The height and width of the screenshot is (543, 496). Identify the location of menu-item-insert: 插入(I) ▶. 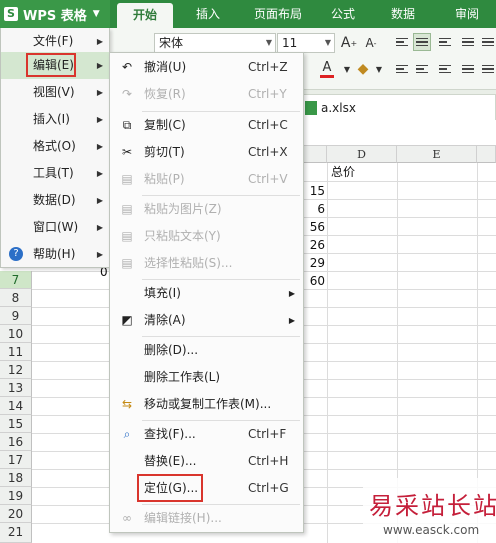
(55, 119).